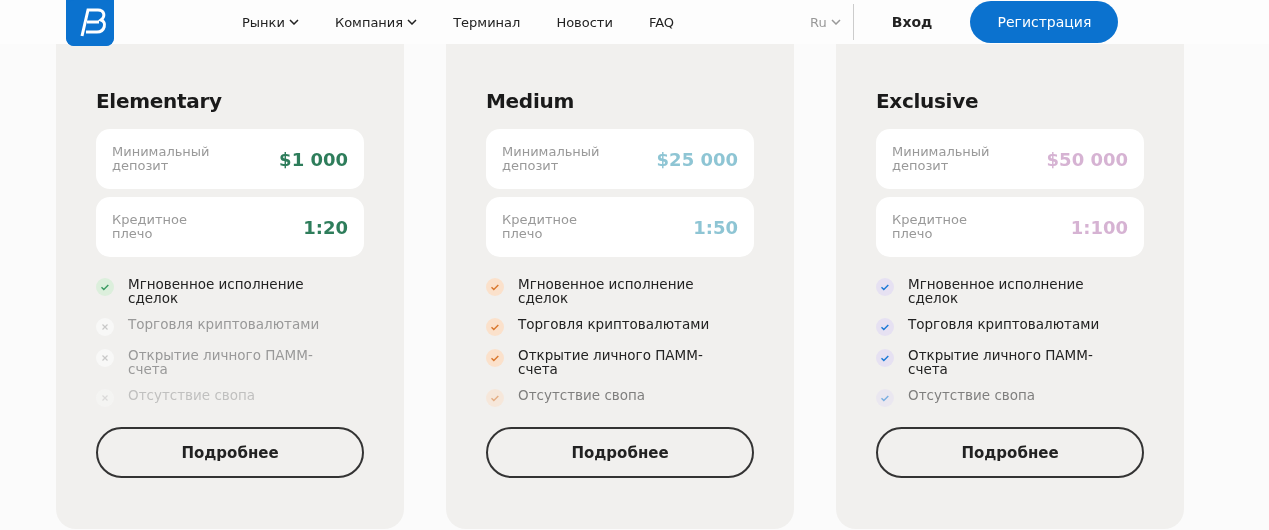 Image resolution: width=1269 pixels, height=530 pixels. I want to click on nav-link: Компания, so click(376, 22).